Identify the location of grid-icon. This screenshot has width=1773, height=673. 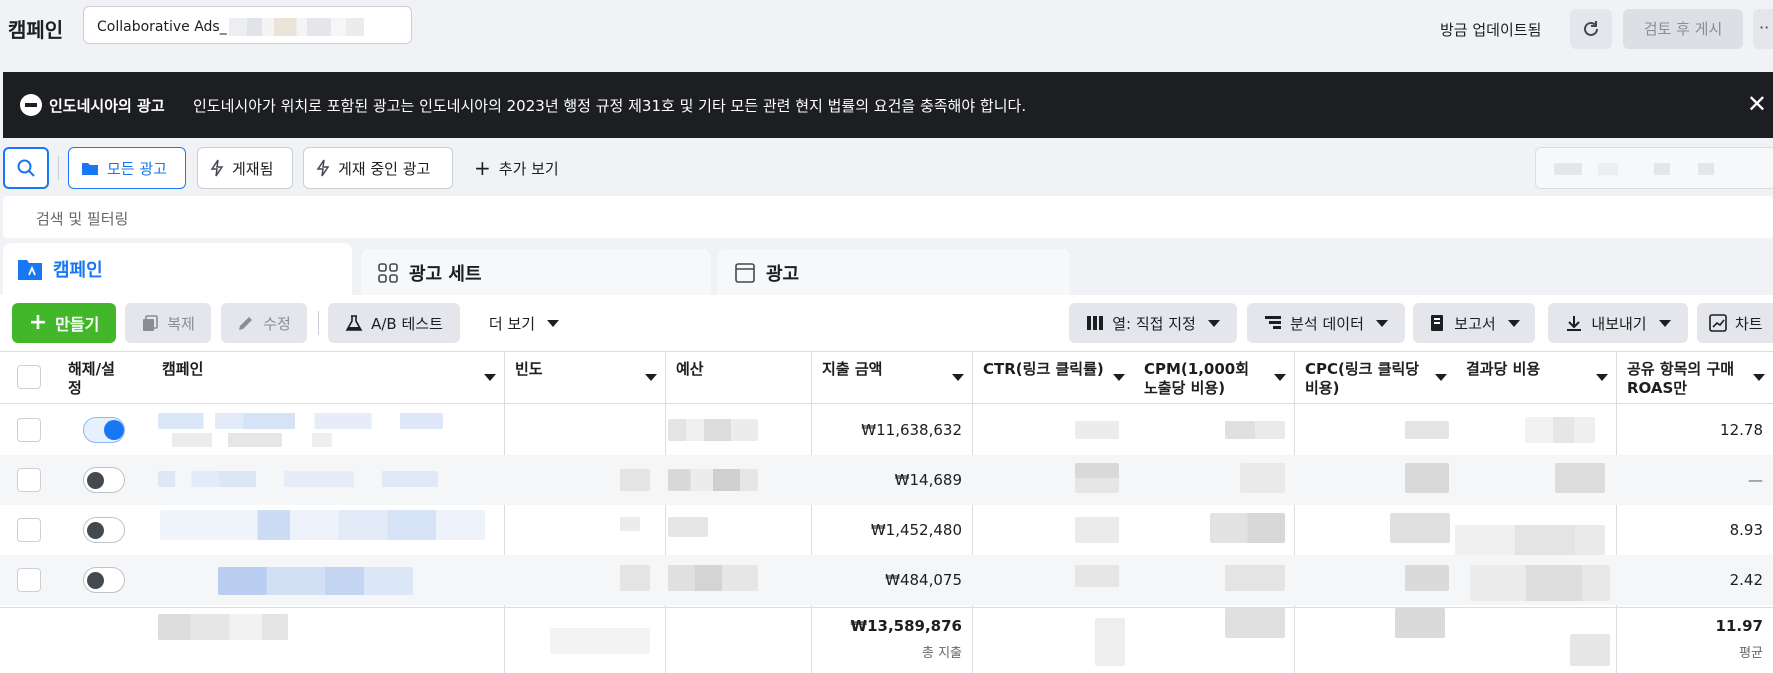
(388, 273).